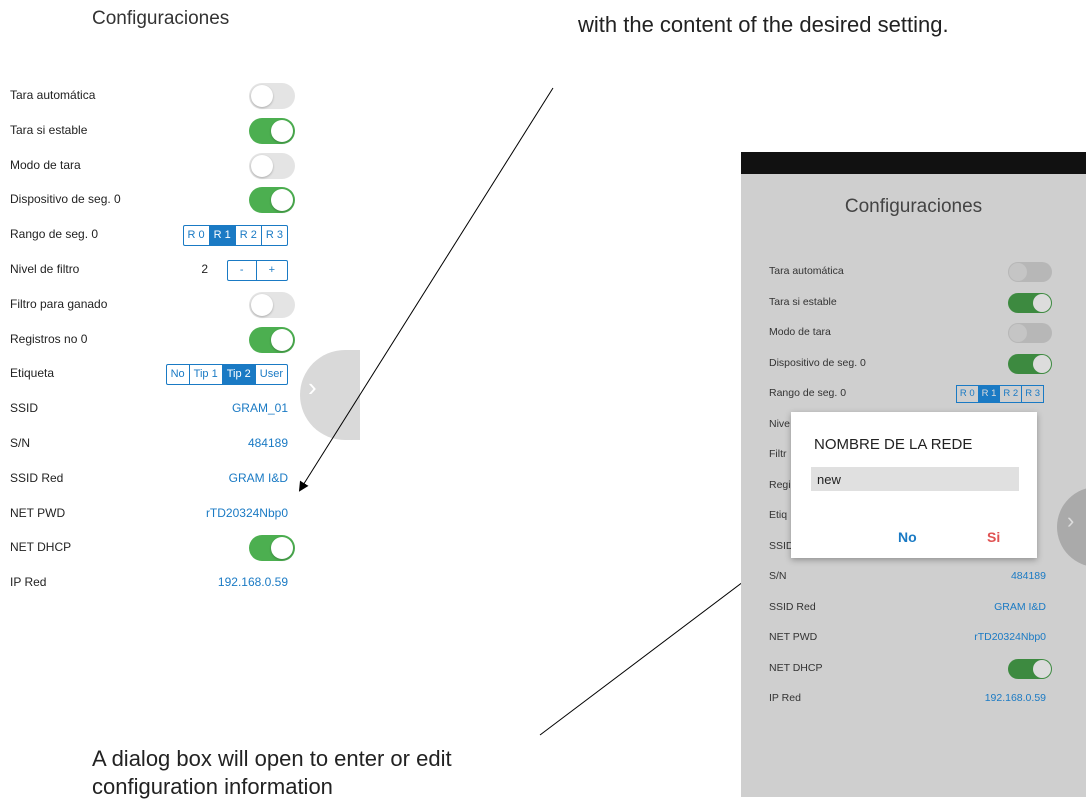  I want to click on network-name-dialog: NOMBRE DE LA REDE No Si, so click(914, 485).